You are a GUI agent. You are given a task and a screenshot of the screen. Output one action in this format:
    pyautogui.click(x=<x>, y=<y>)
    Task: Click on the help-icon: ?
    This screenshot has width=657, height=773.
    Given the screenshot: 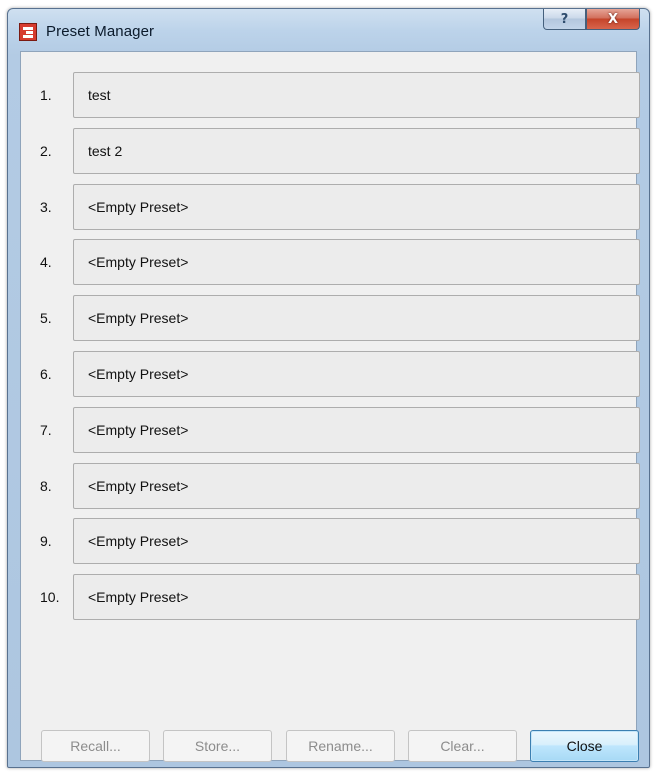 What is the action you would take?
    pyautogui.click(x=564, y=19)
    